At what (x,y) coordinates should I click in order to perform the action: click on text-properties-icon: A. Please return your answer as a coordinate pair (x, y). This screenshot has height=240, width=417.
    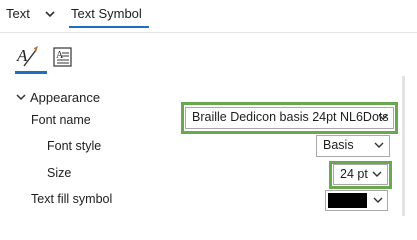
    Looking at the image, I should click on (27, 57).